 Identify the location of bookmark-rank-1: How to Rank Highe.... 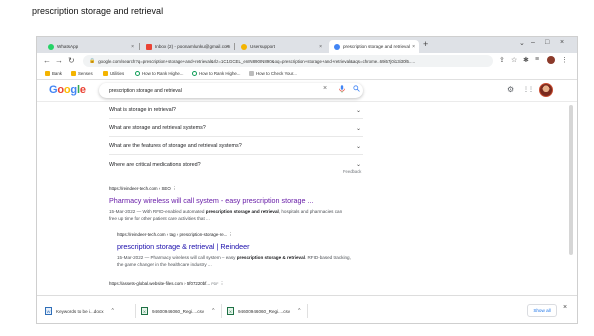
(159, 73).